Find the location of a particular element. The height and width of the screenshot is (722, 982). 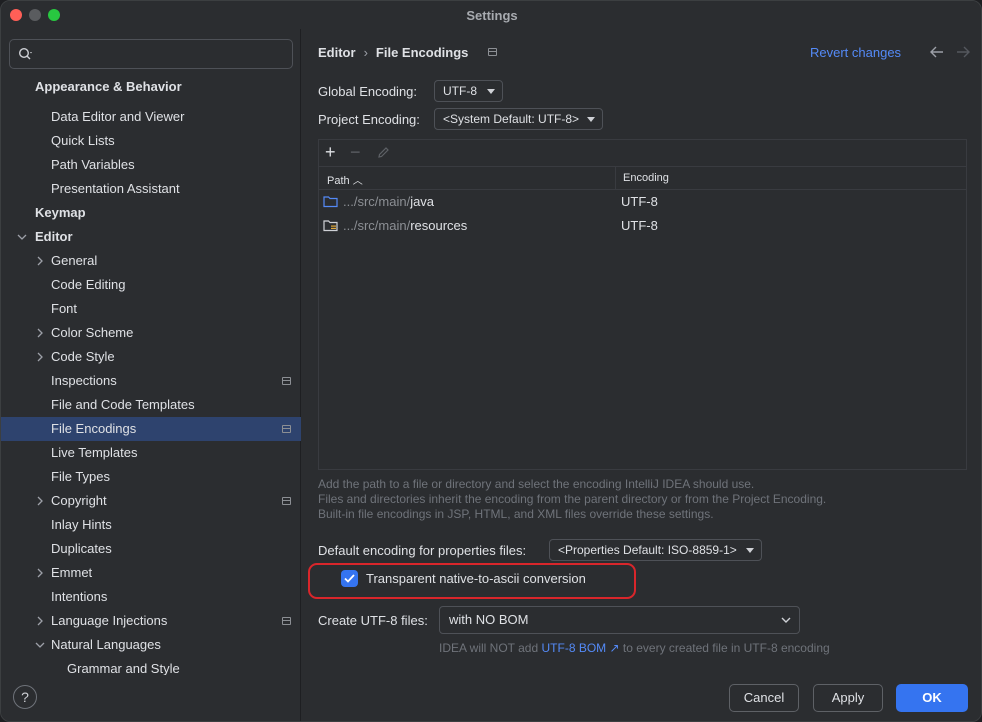

revert-changes-link: Revert changes is located at coordinates (855, 52).